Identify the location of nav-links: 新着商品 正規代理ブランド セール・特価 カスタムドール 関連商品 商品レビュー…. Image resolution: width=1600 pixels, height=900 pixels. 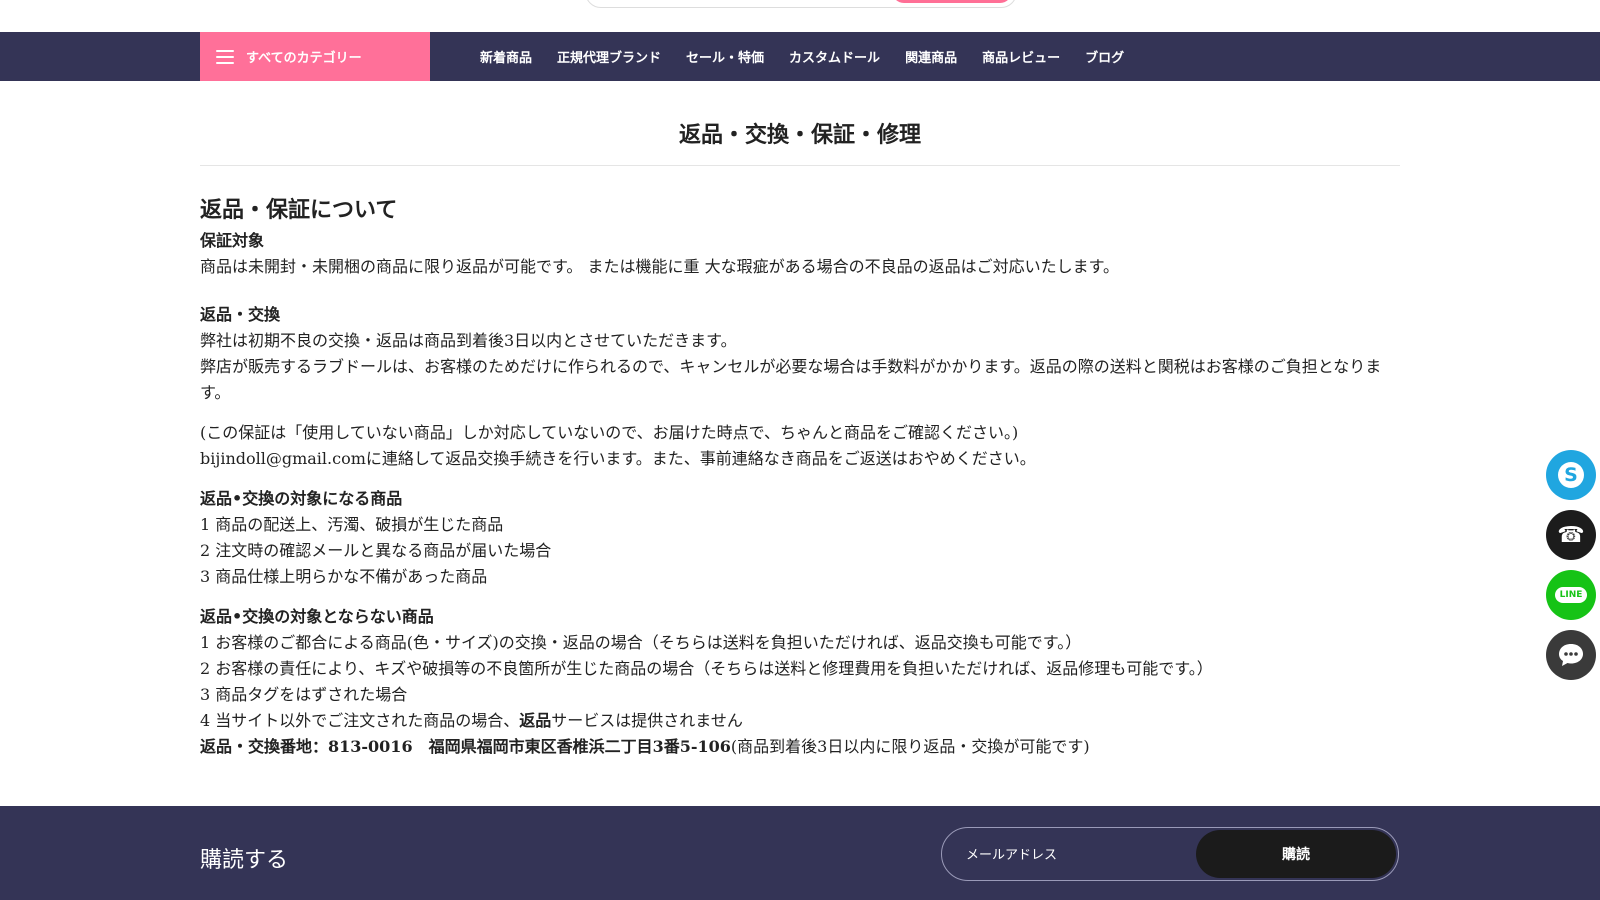
(814, 56).